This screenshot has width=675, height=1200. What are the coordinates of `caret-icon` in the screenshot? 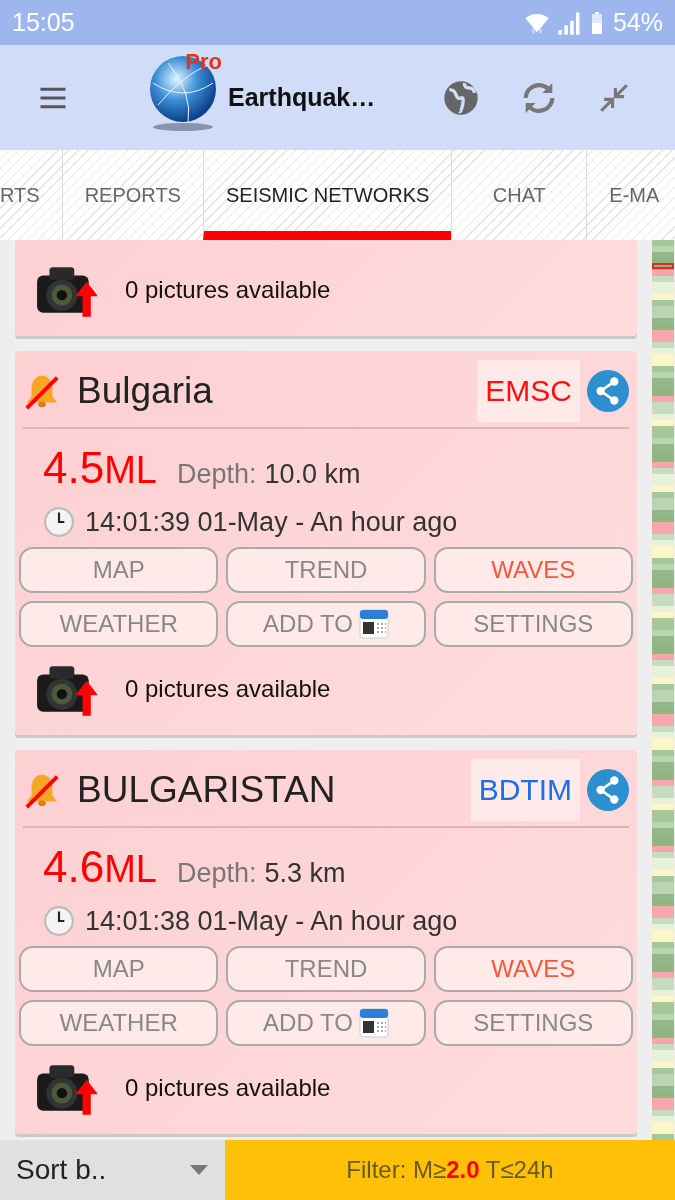 It's located at (199, 1170).